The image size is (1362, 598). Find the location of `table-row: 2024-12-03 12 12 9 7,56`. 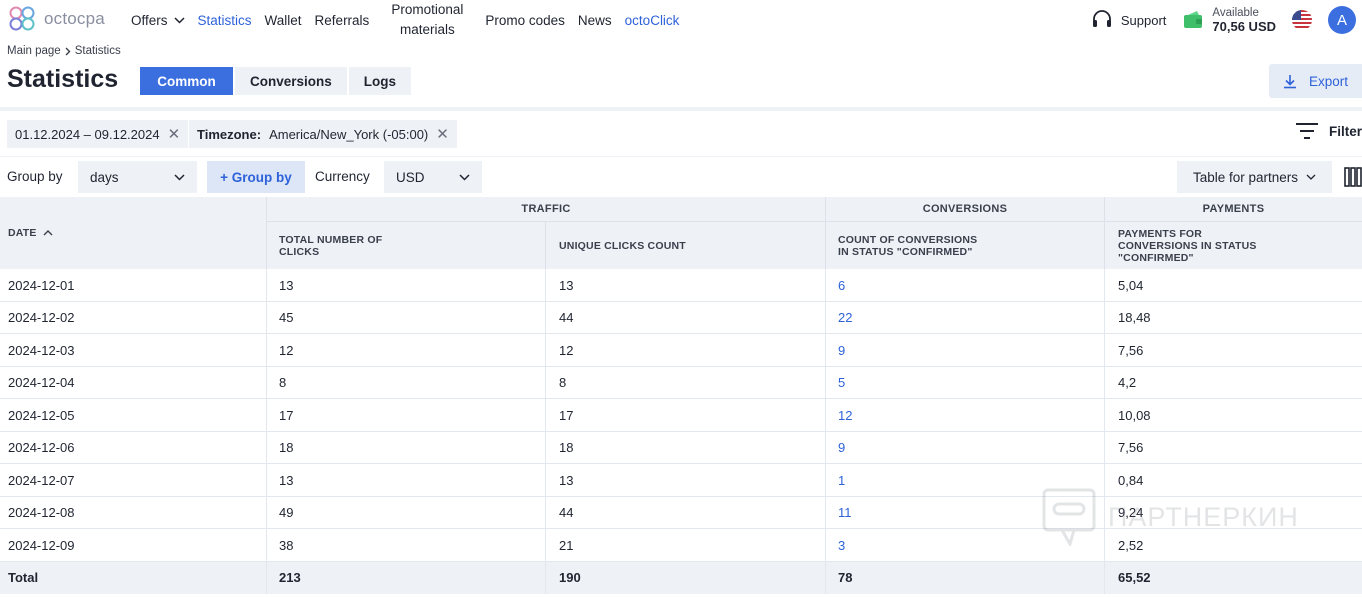

table-row: 2024-12-03 12 12 9 7,56 is located at coordinates (681, 350).